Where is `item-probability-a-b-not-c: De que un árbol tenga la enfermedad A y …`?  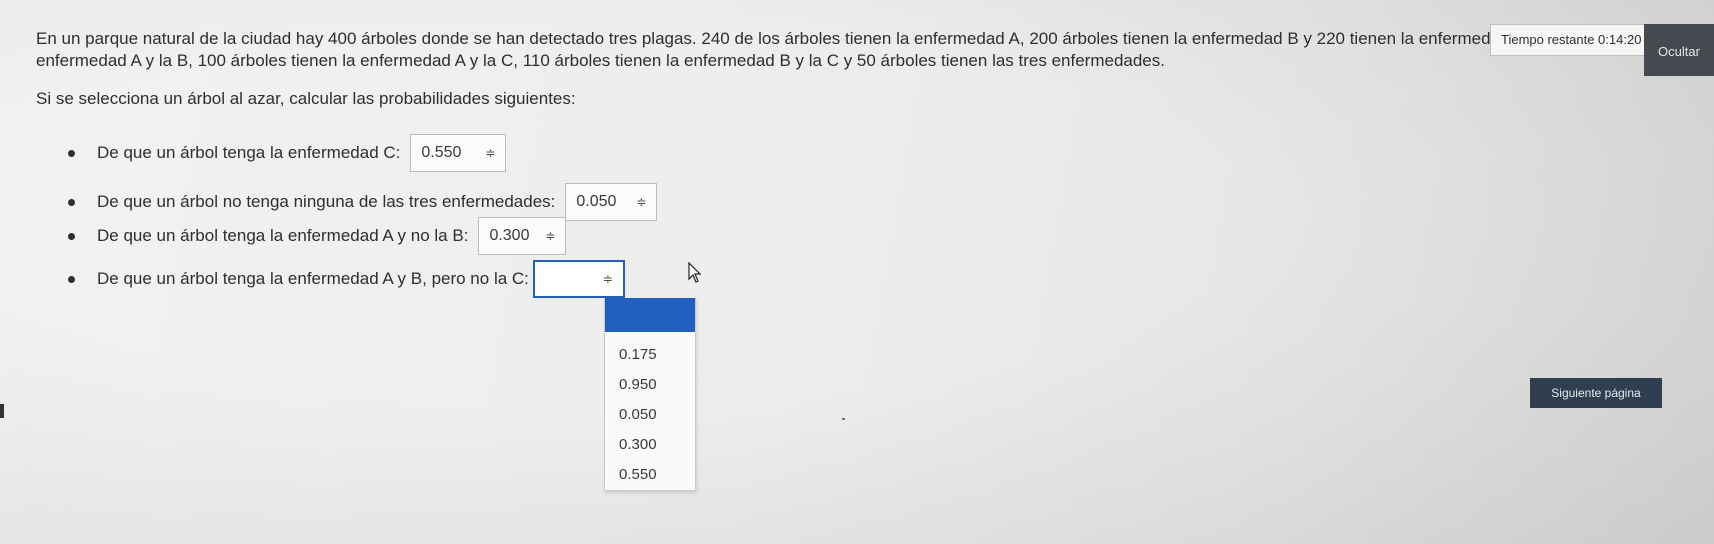 item-probability-a-b-not-c: De que un árbol tenga la enfermedad A y … is located at coordinates (346, 279).